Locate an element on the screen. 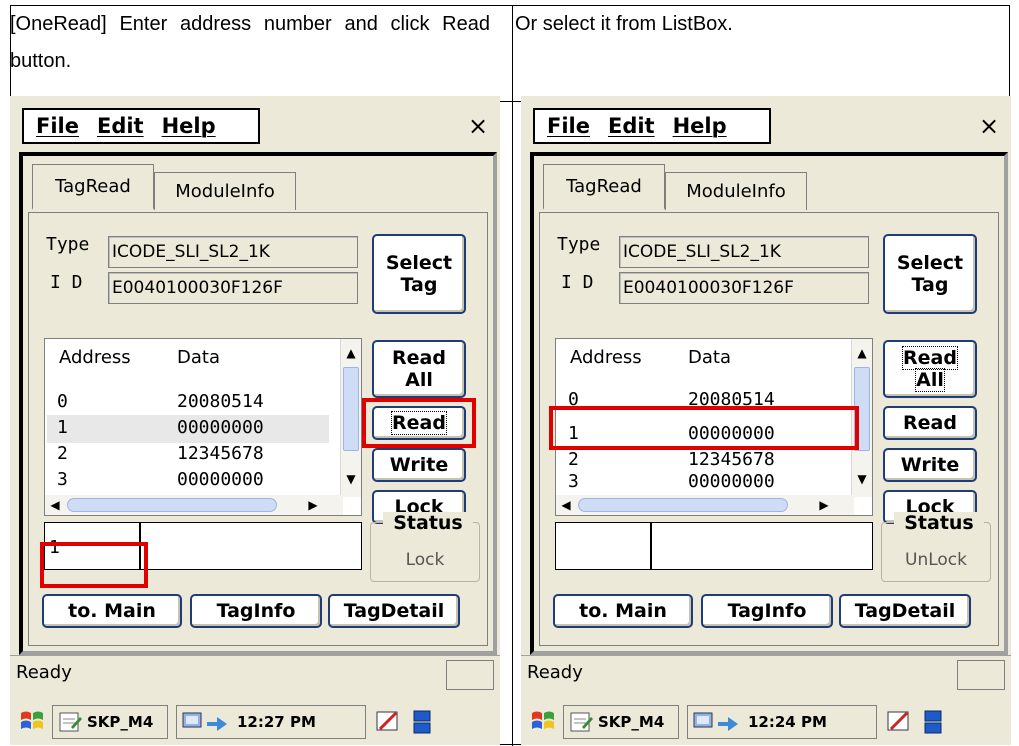  read-all-label-1: Read is located at coordinates (930, 358).